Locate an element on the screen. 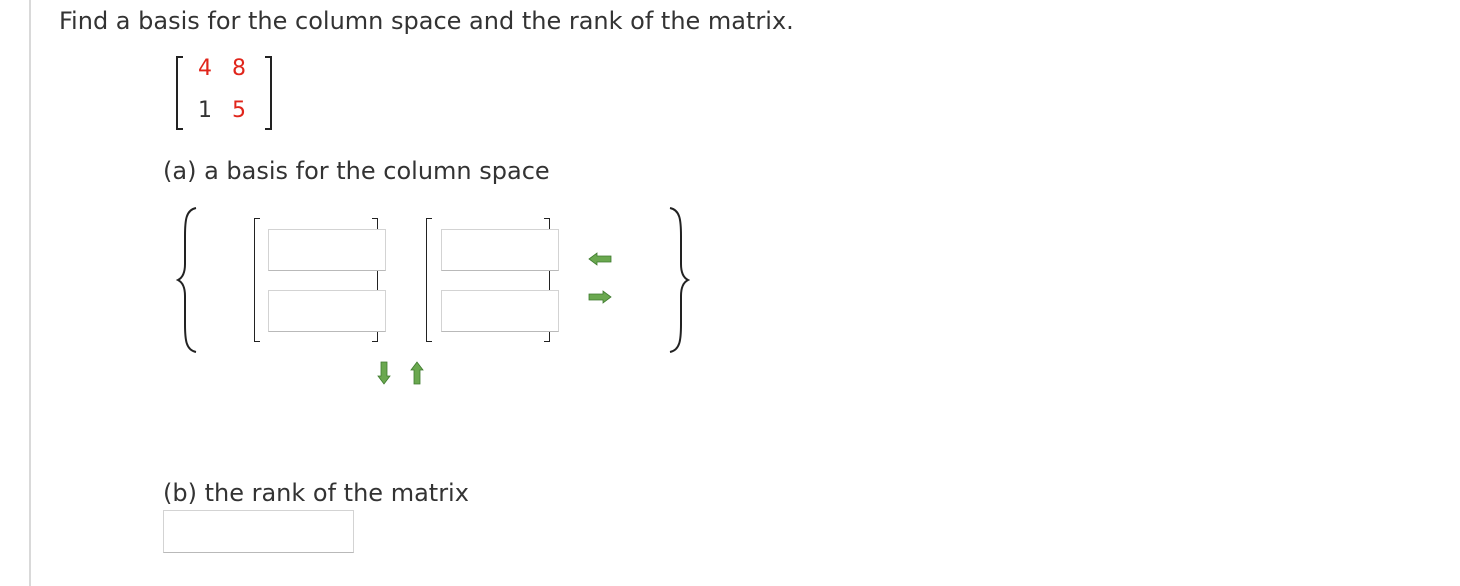  vector-2-entry-2-input is located at coordinates (500, 311).